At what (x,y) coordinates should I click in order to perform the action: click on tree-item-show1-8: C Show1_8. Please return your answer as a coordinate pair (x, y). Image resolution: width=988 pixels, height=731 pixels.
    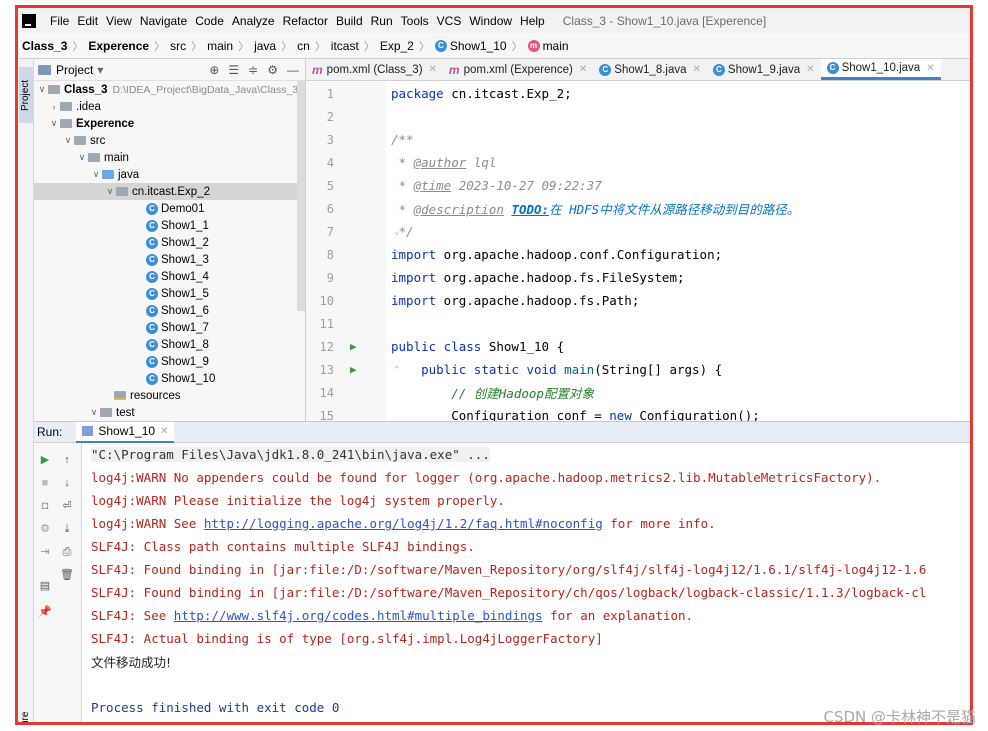
    Looking at the image, I should click on (169, 344).